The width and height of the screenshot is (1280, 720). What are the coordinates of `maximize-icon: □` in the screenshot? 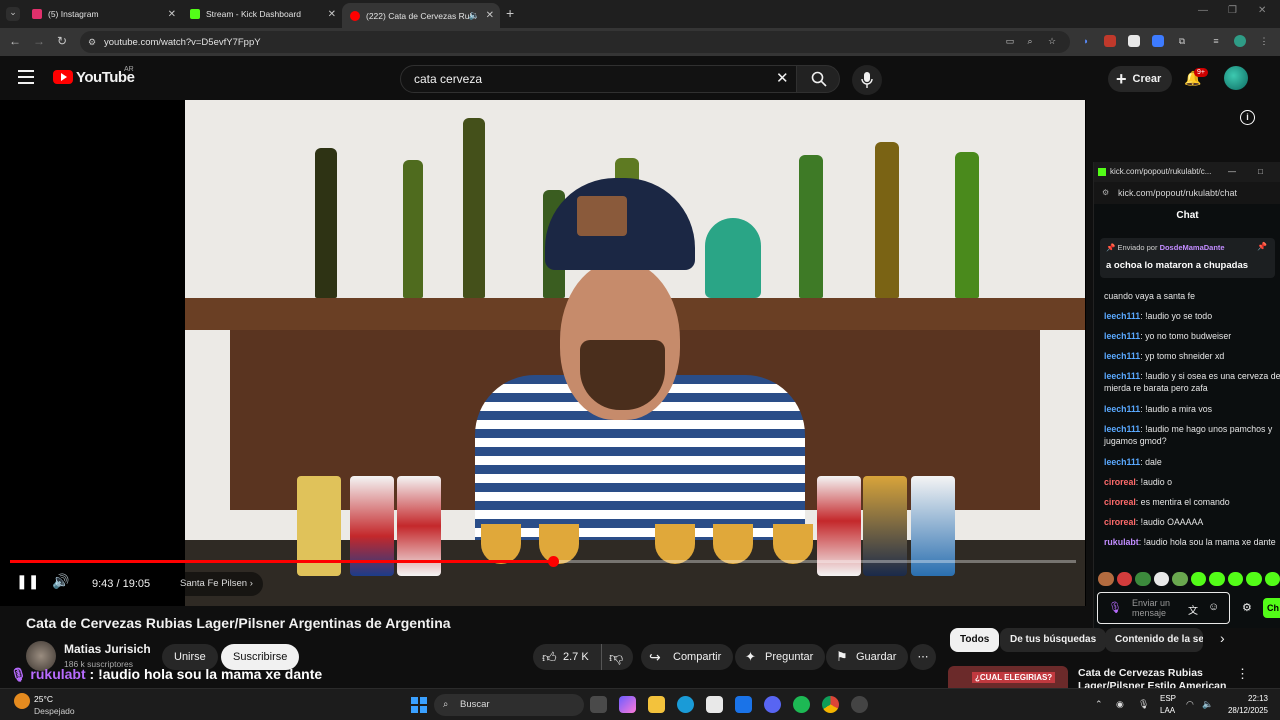 It's located at (1260, 172).